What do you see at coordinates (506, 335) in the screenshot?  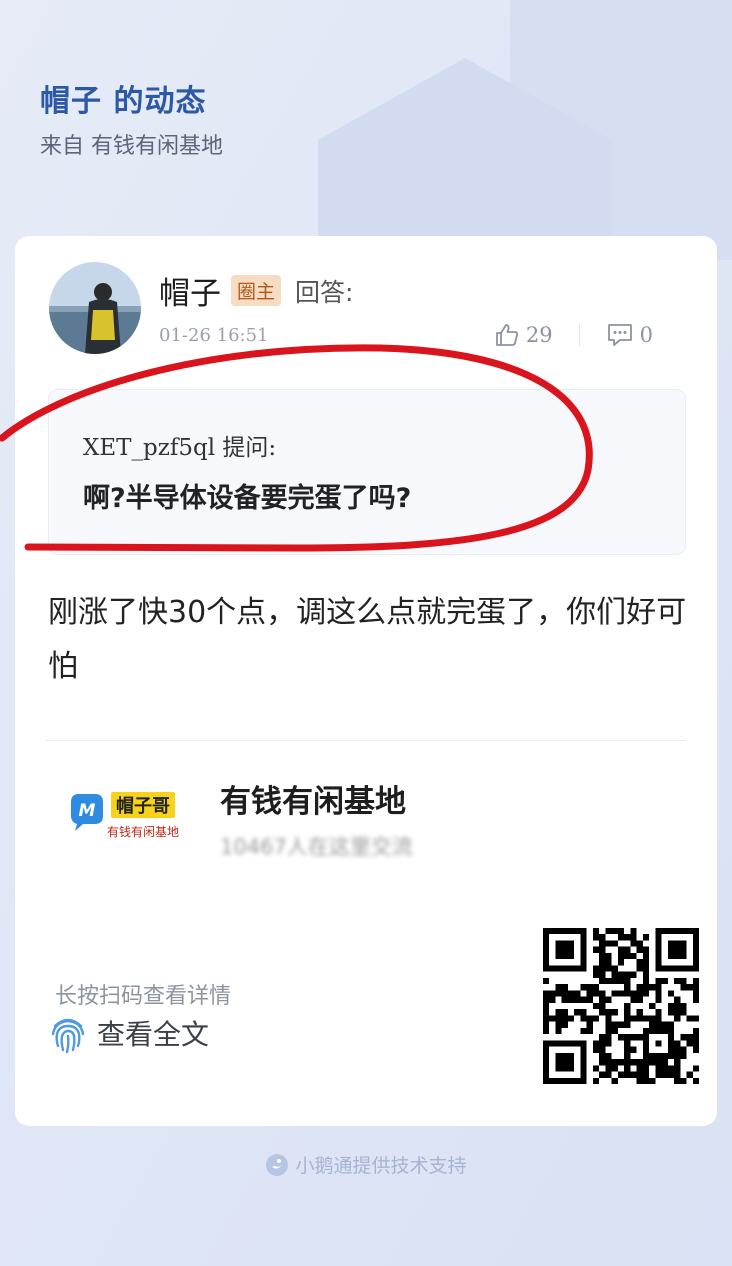 I see `thumbs-up-icon` at bounding box center [506, 335].